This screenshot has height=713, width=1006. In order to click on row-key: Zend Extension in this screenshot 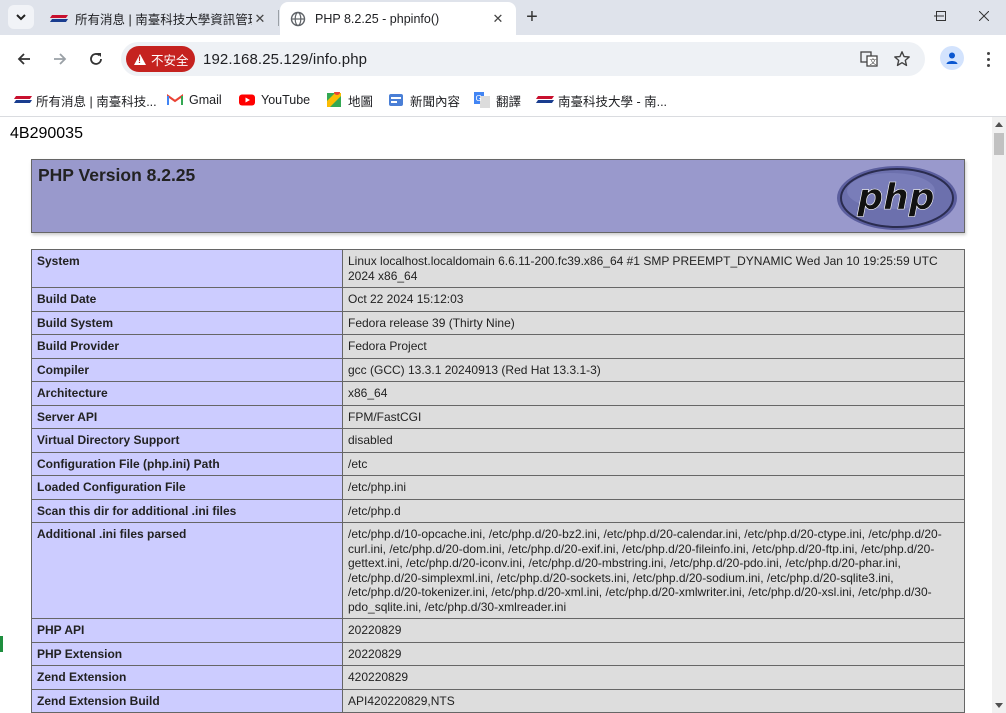, I will do `click(187, 677)`.